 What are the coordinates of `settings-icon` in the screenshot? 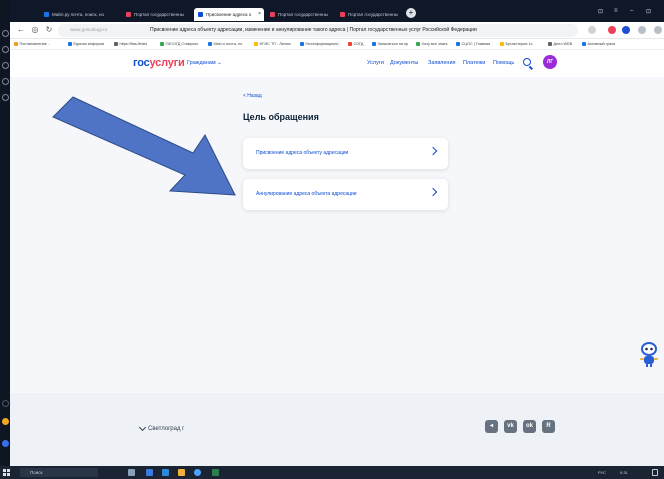 It's located at (658, 30).